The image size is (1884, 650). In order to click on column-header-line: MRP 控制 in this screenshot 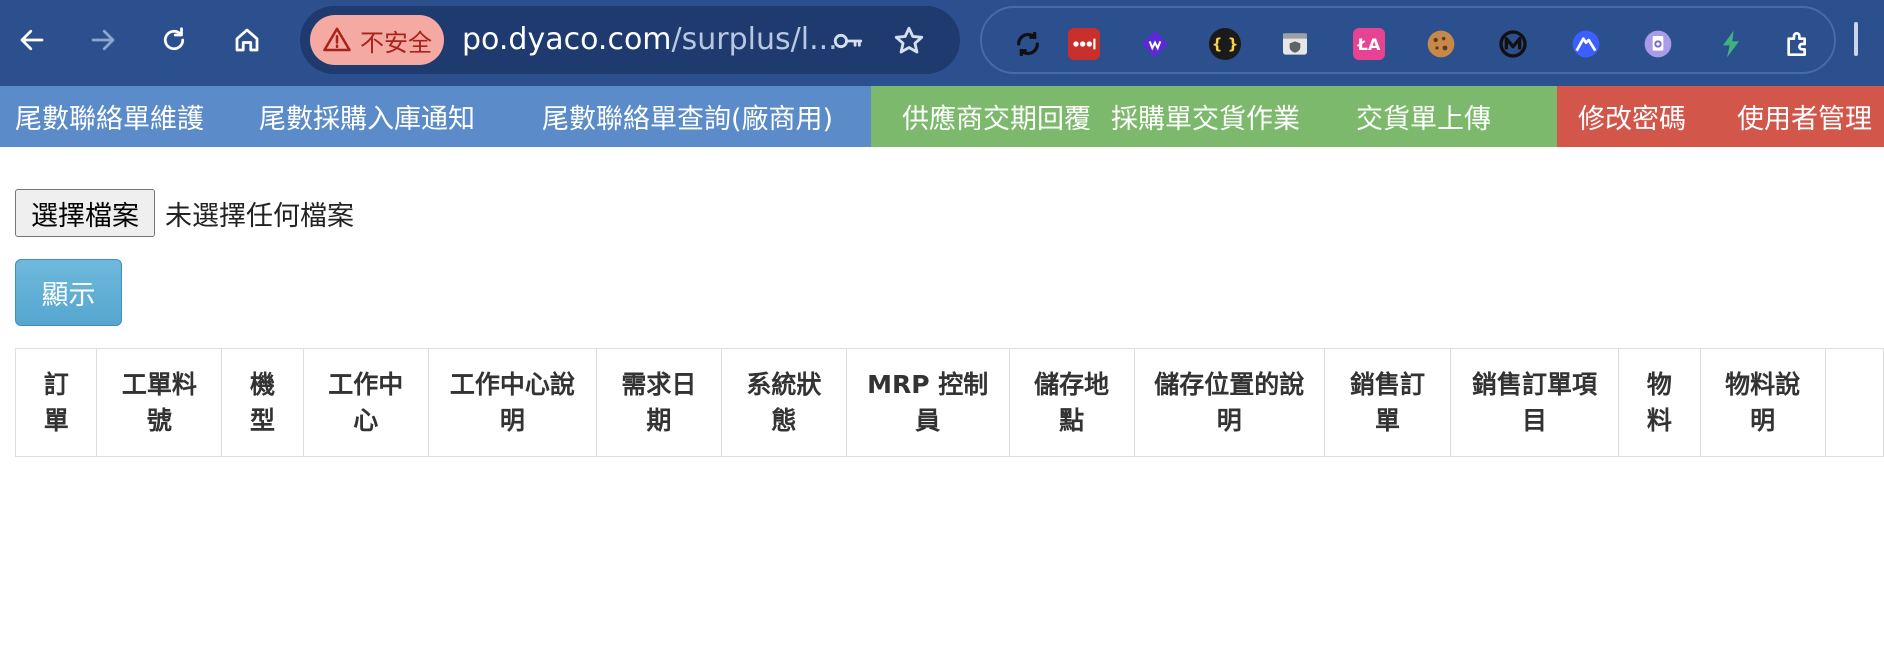, I will do `click(928, 384)`.